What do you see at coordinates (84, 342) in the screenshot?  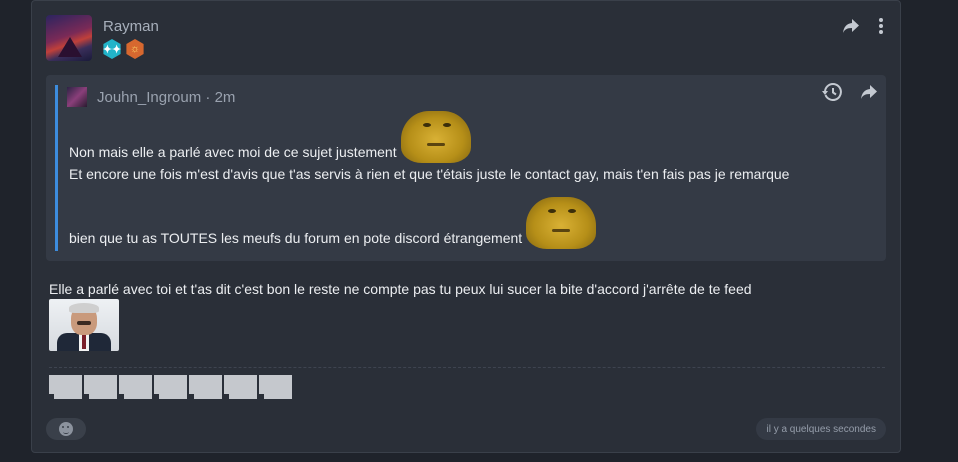 I see `sticker-tie` at bounding box center [84, 342].